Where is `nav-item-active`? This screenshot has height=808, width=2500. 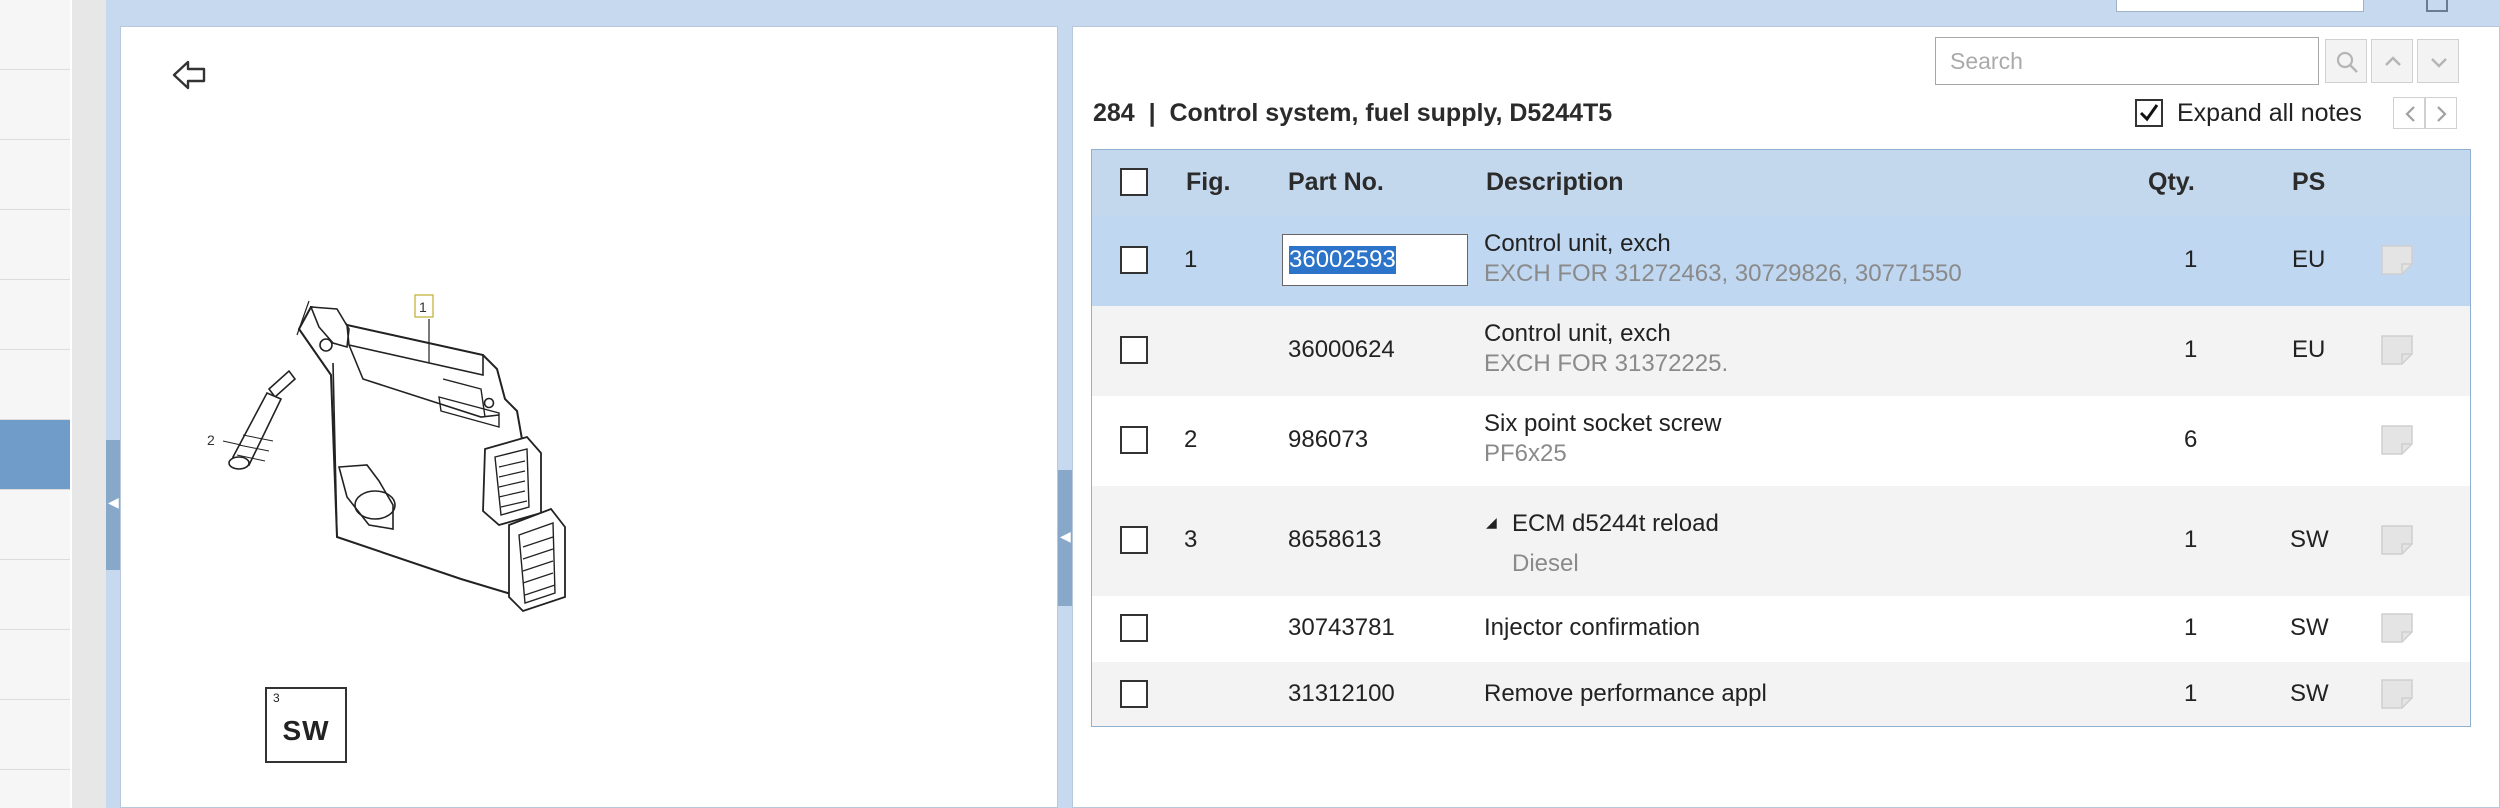 nav-item-active is located at coordinates (35, 455).